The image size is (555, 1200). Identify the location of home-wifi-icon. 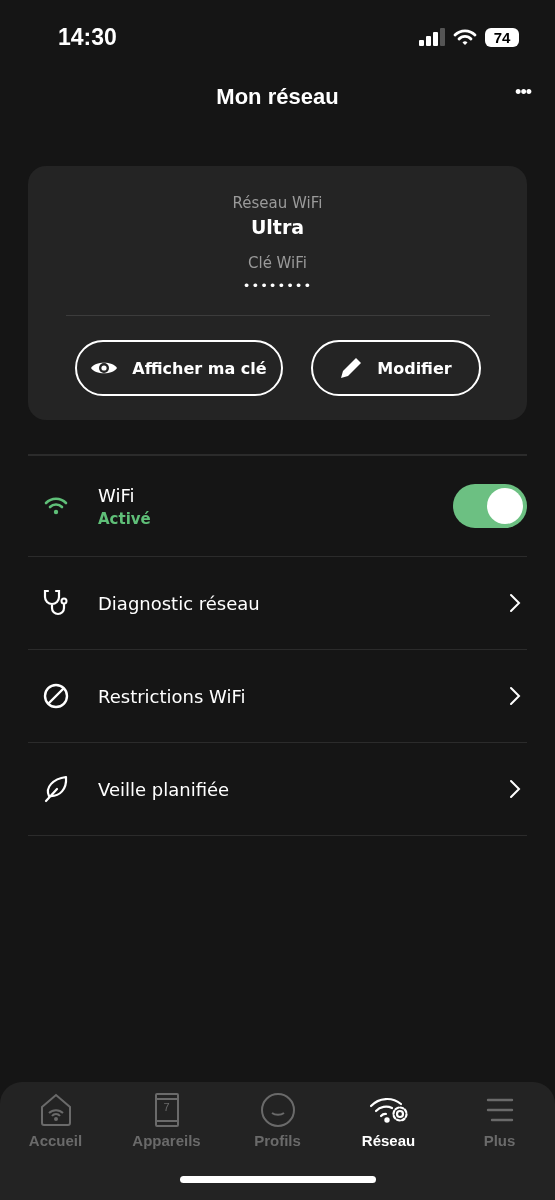
(55, 1110).